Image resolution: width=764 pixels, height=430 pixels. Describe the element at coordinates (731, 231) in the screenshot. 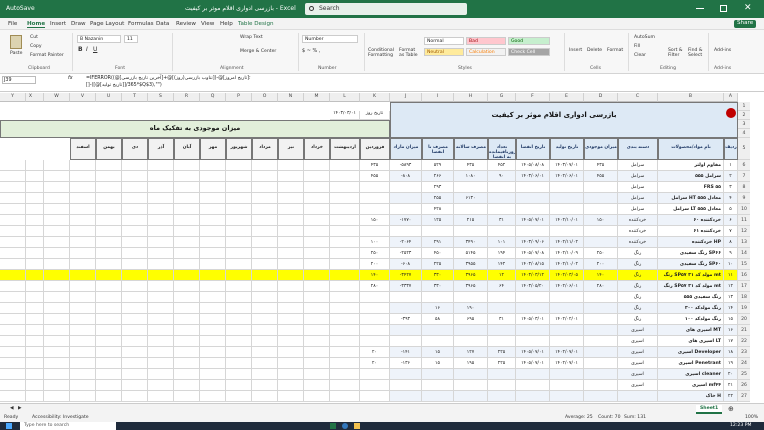

I see `cell-n-7: ۷` at that location.